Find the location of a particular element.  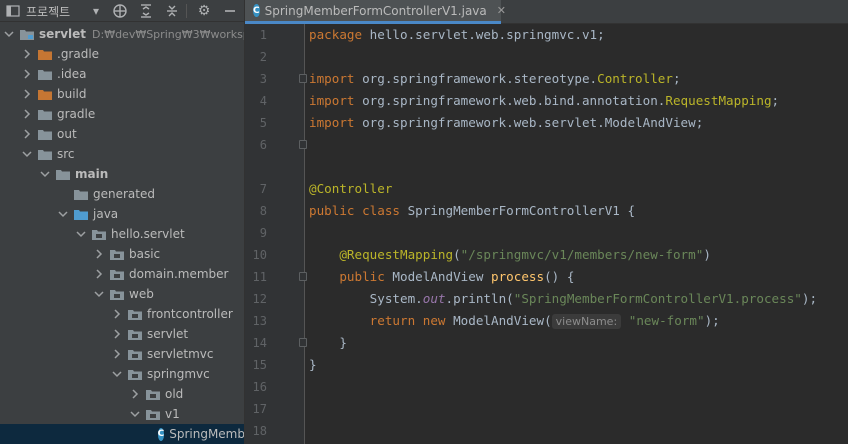

close-icon: ✕ is located at coordinates (501, 10).